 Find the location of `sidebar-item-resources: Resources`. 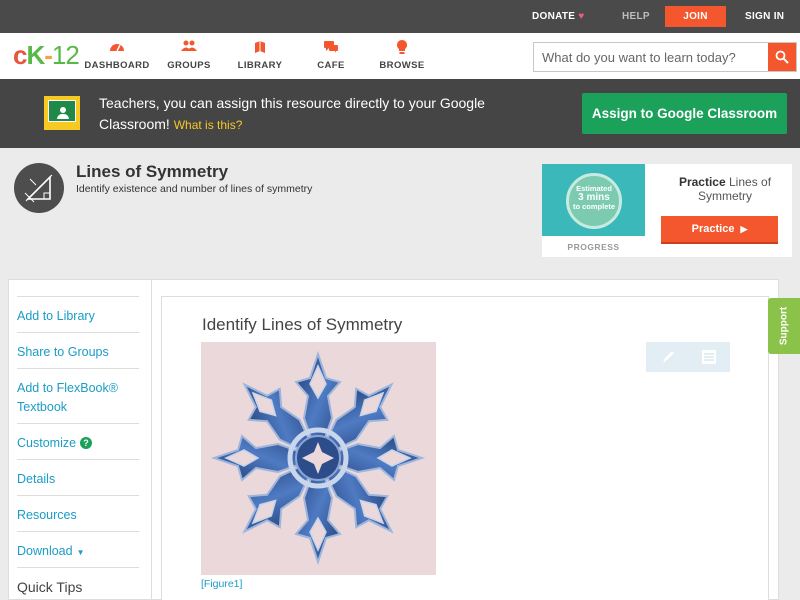

sidebar-item-resources: Resources is located at coordinates (78, 510).